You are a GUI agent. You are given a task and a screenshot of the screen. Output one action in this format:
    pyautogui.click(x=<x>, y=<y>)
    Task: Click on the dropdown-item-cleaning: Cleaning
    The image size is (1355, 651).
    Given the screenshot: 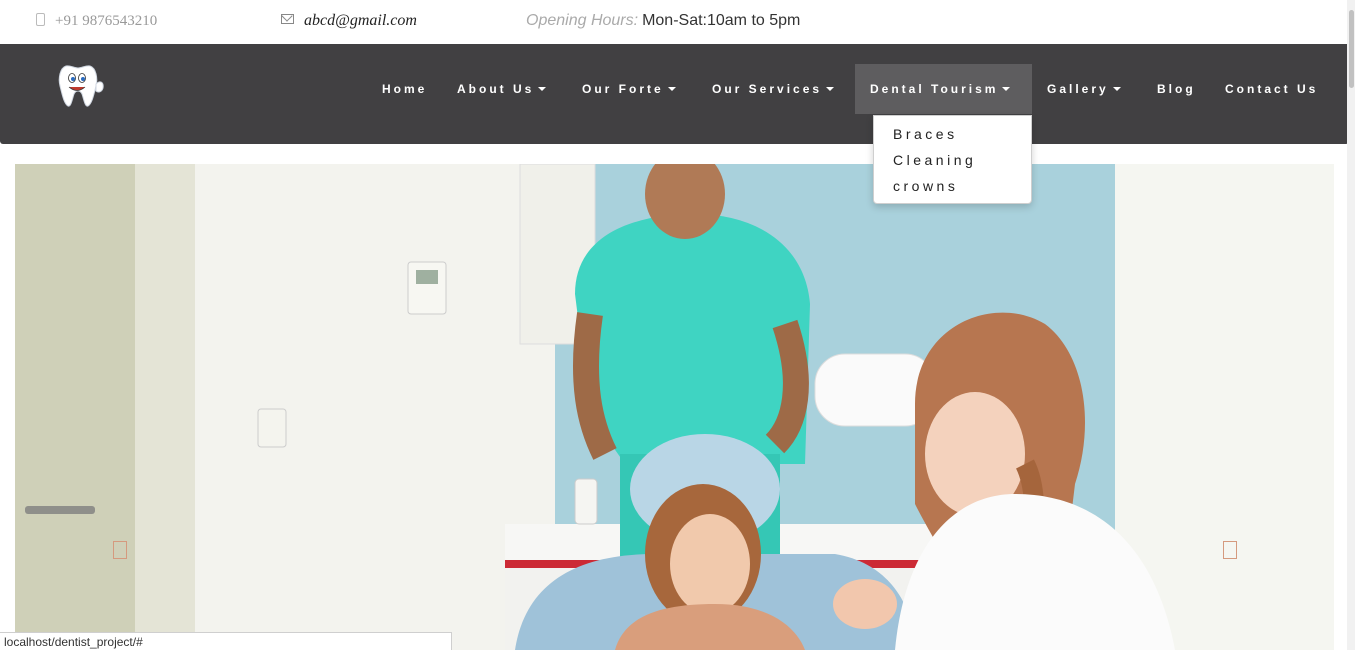 What is the action you would take?
    pyautogui.click(x=934, y=160)
    